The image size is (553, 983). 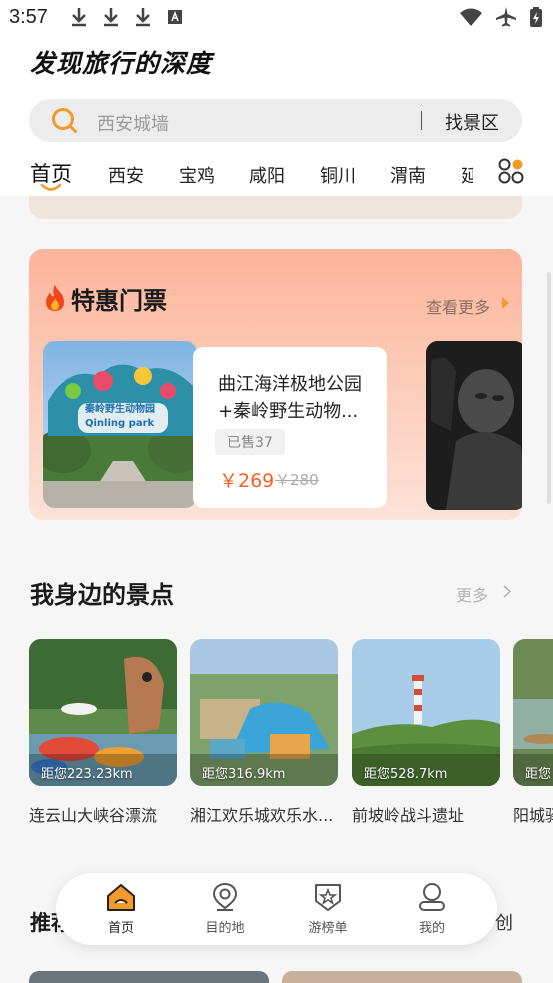 I want to click on spot-image: 距您223.23km, so click(x=103, y=712).